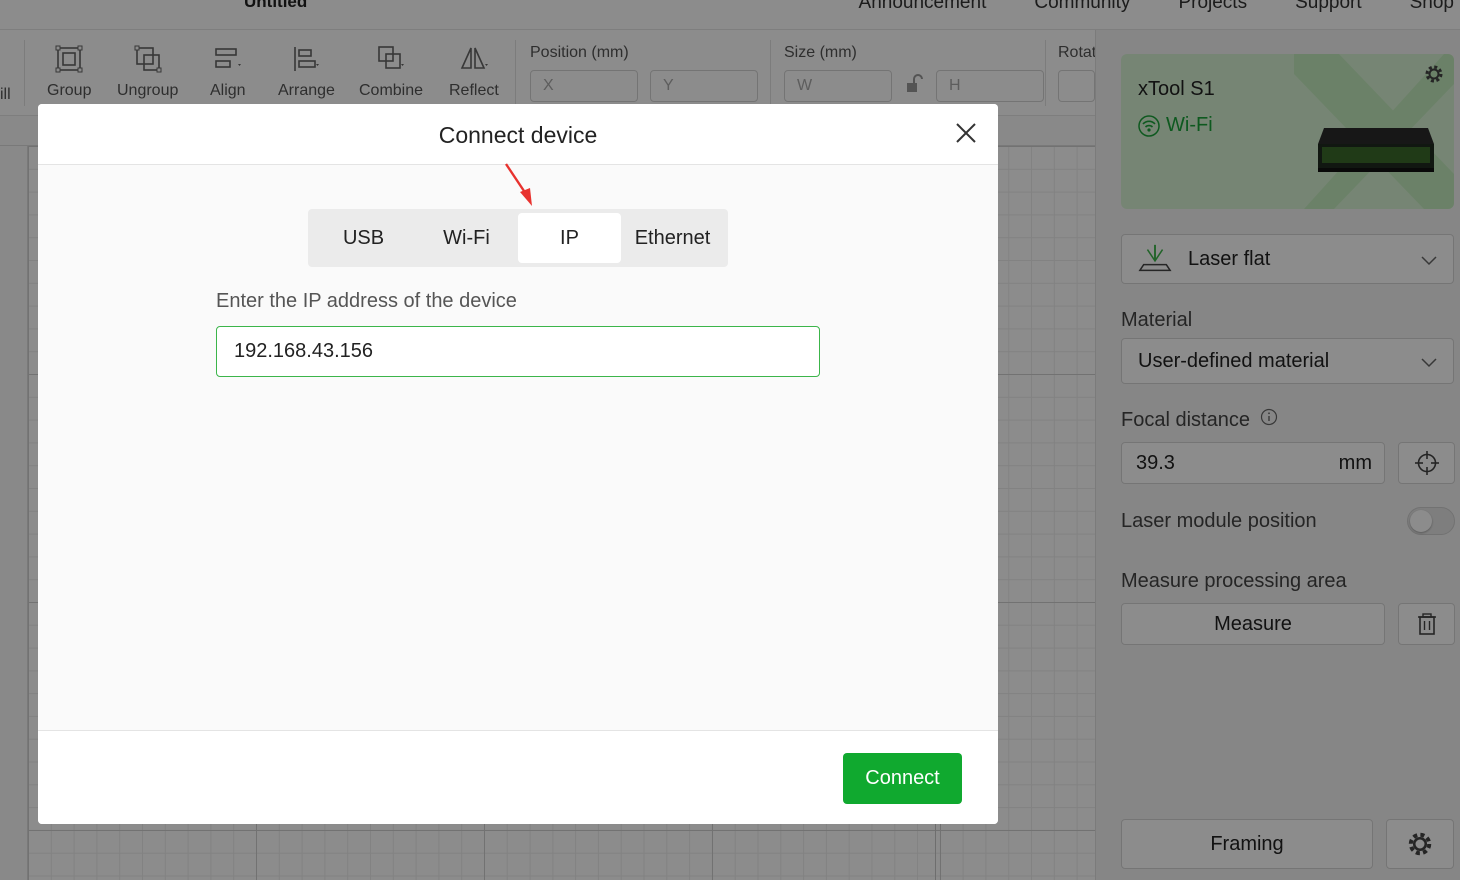 Image resolution: width=1460 pixels, height=880 pixels. Describe the element at coordinates (966, 133) in the screenshot. I see `close-icon` at that location.